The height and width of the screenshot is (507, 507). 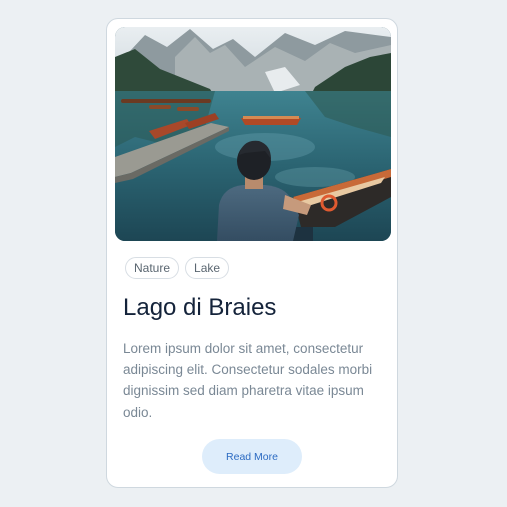 What do you see at coordinates (207, 268) in the screenshot?
I see `tag-lake: Lake` at bounding box center [207, 268].